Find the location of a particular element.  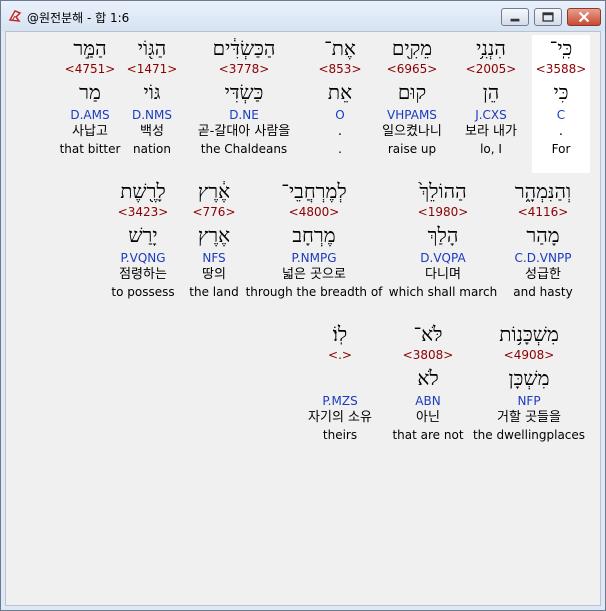

word-cell-2: הִנְנִ֥י <2005> הֵן J.CXS 보라 내가 lo, I is located at coordinates (491, 96).